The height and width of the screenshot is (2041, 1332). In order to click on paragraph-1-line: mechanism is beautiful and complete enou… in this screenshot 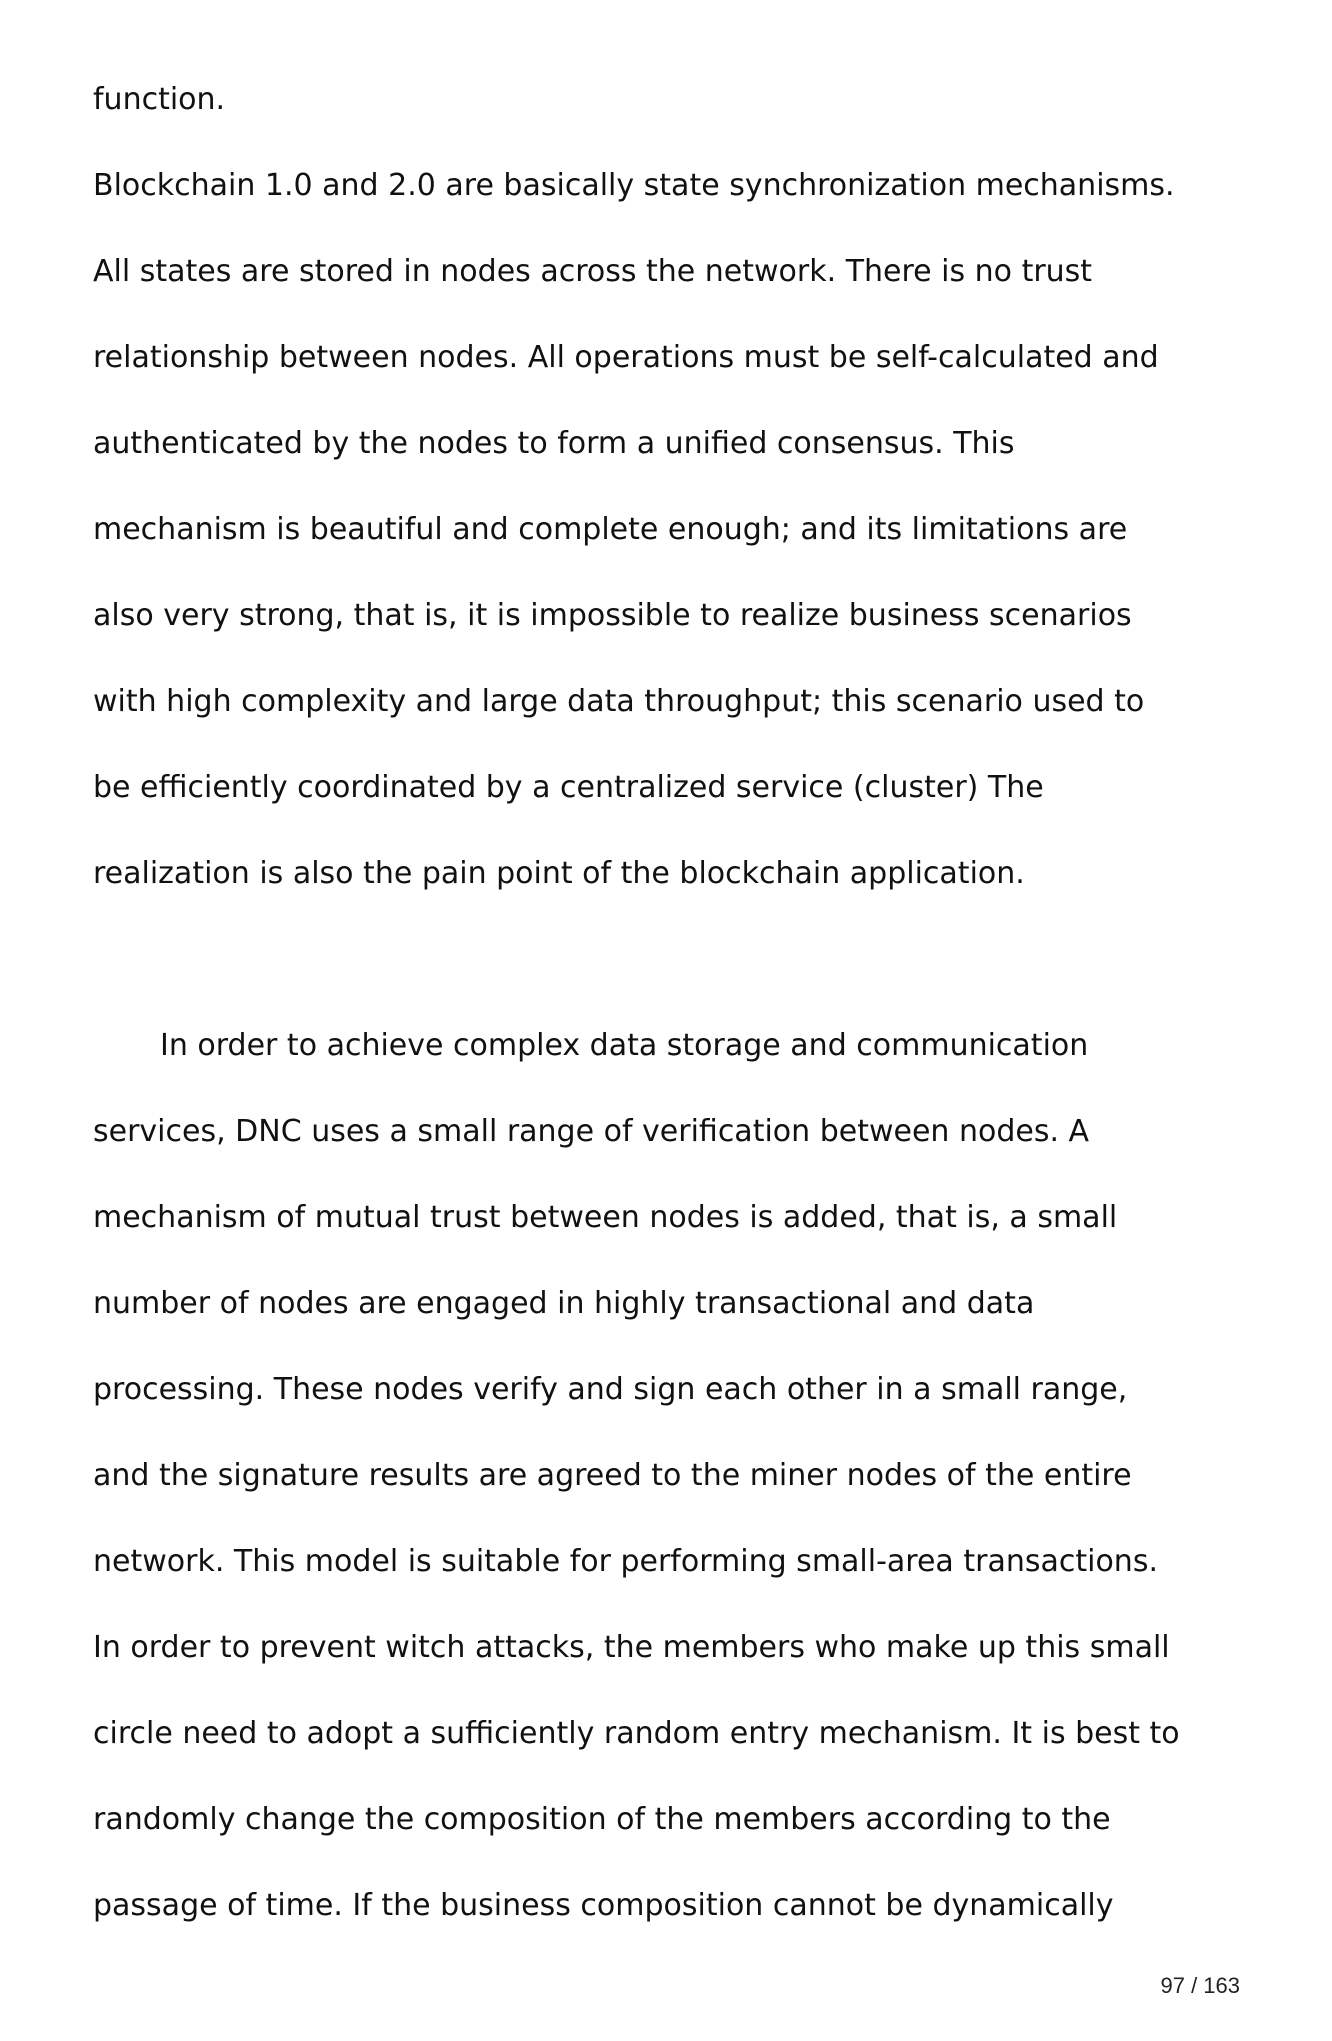, I will do `click(610, 529)`.